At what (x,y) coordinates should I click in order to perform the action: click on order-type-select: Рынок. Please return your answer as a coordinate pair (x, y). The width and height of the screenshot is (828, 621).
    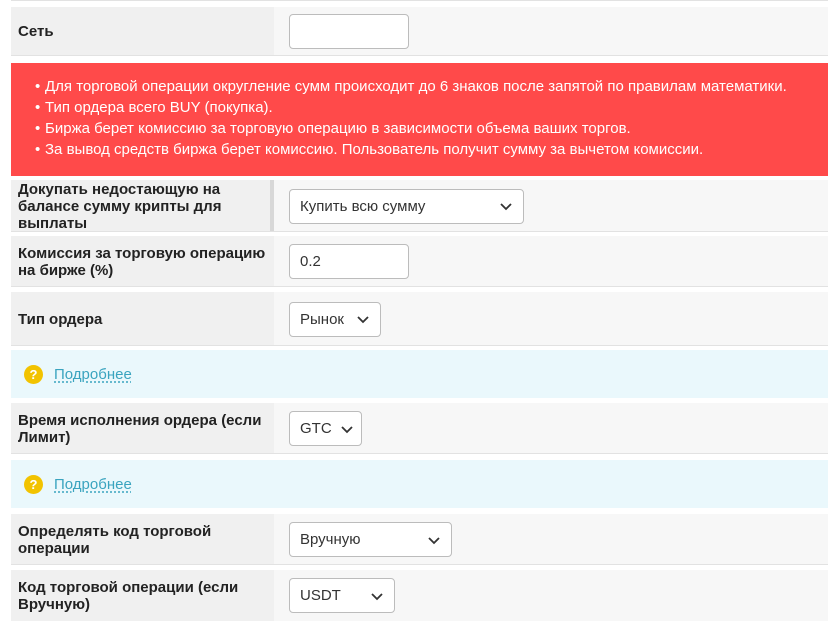
    Looking at the image, I should click on (335, 319).